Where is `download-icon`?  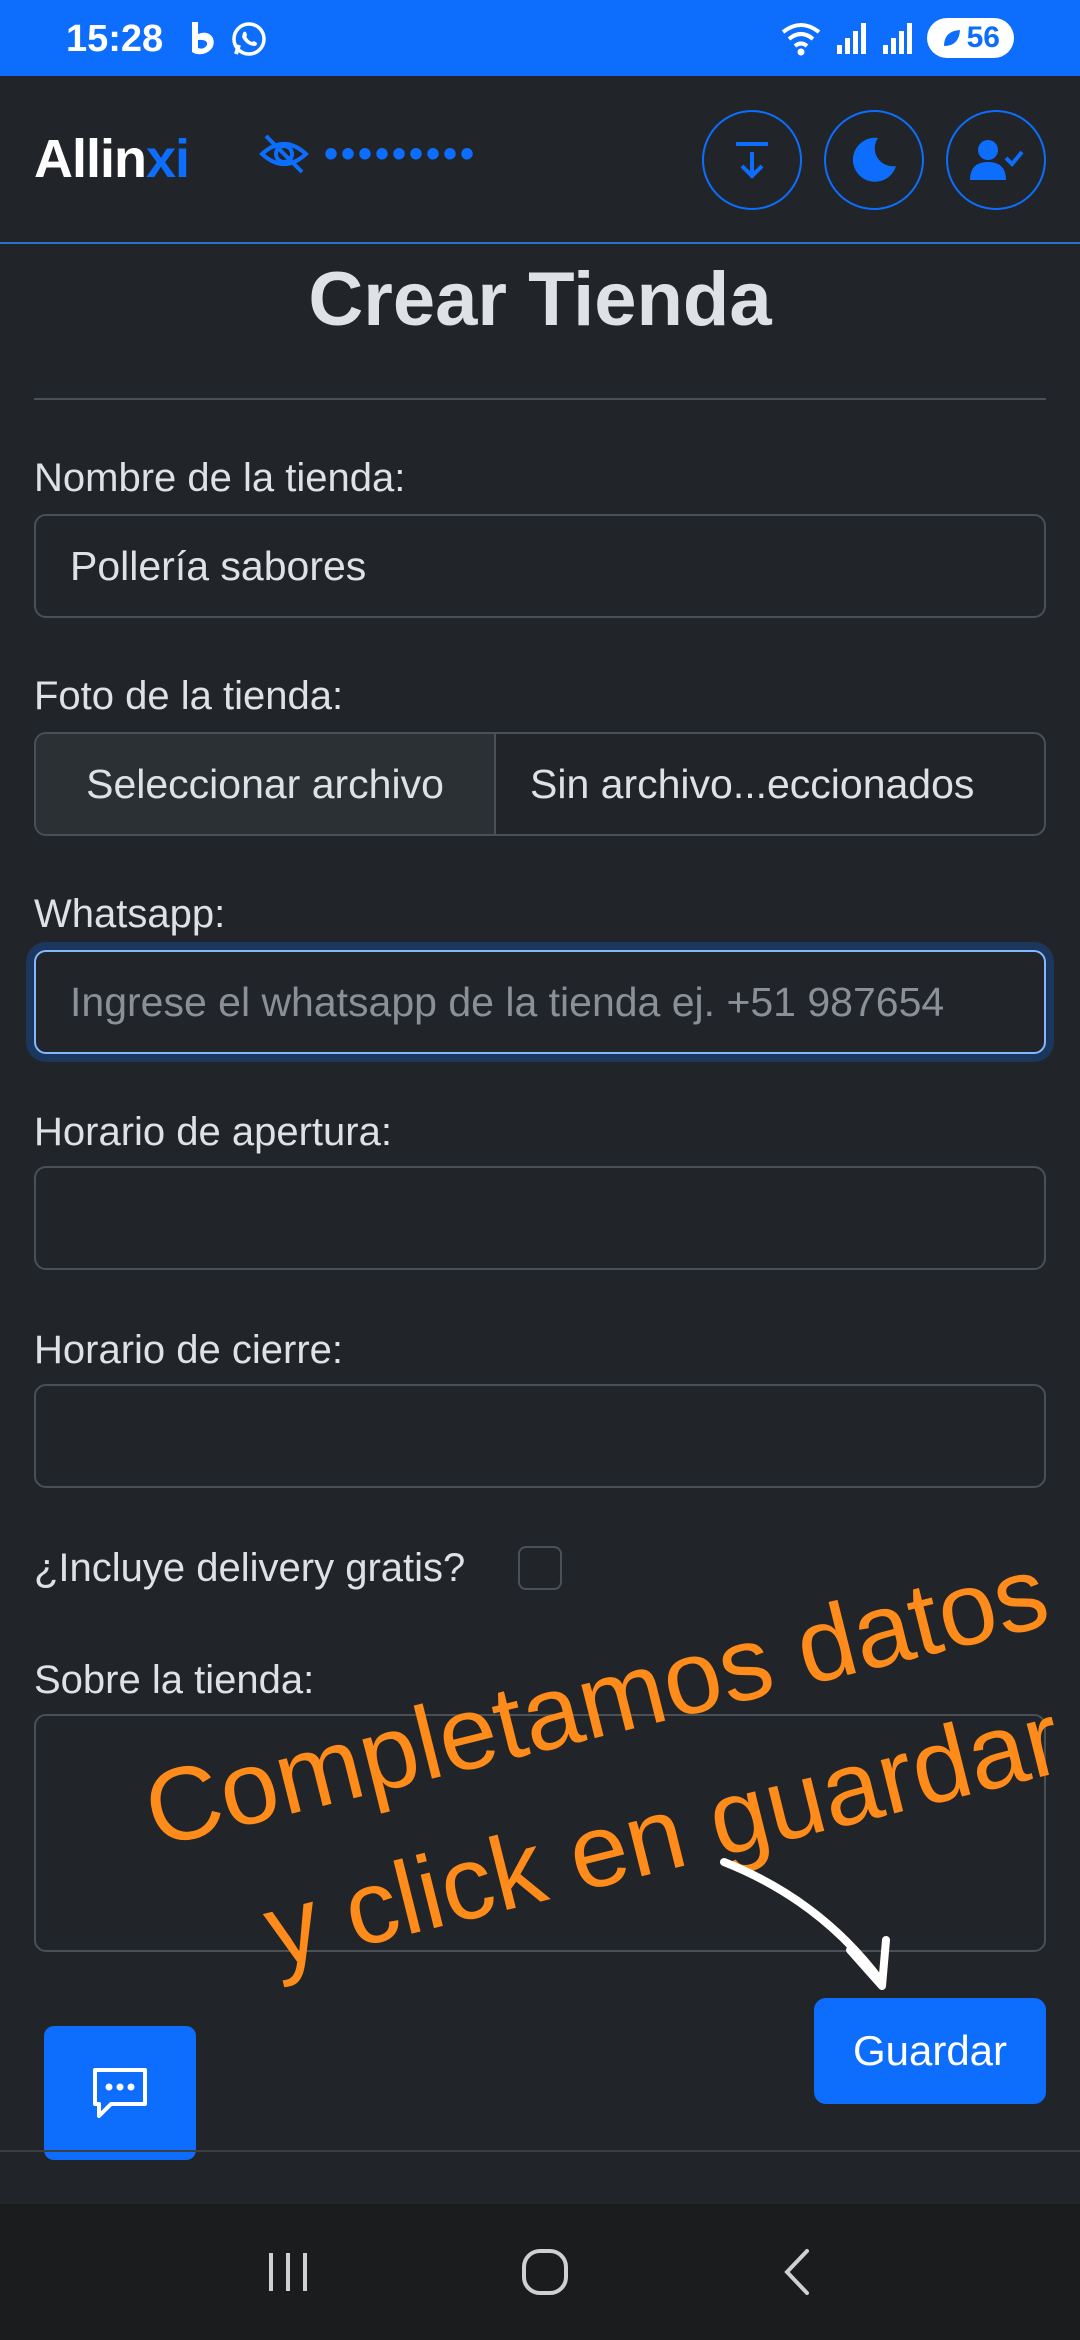
download-icon is located at coordinates (752, 160).